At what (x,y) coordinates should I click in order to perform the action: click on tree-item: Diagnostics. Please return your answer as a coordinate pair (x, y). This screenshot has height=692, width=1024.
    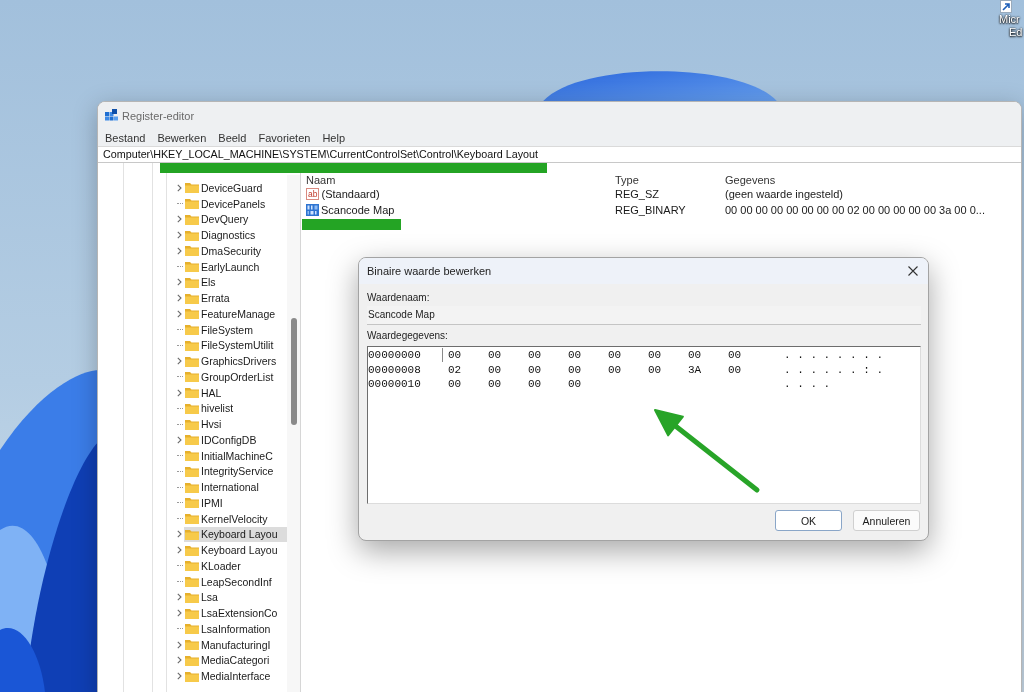
    Looking at the image, I should click on (235, 235).